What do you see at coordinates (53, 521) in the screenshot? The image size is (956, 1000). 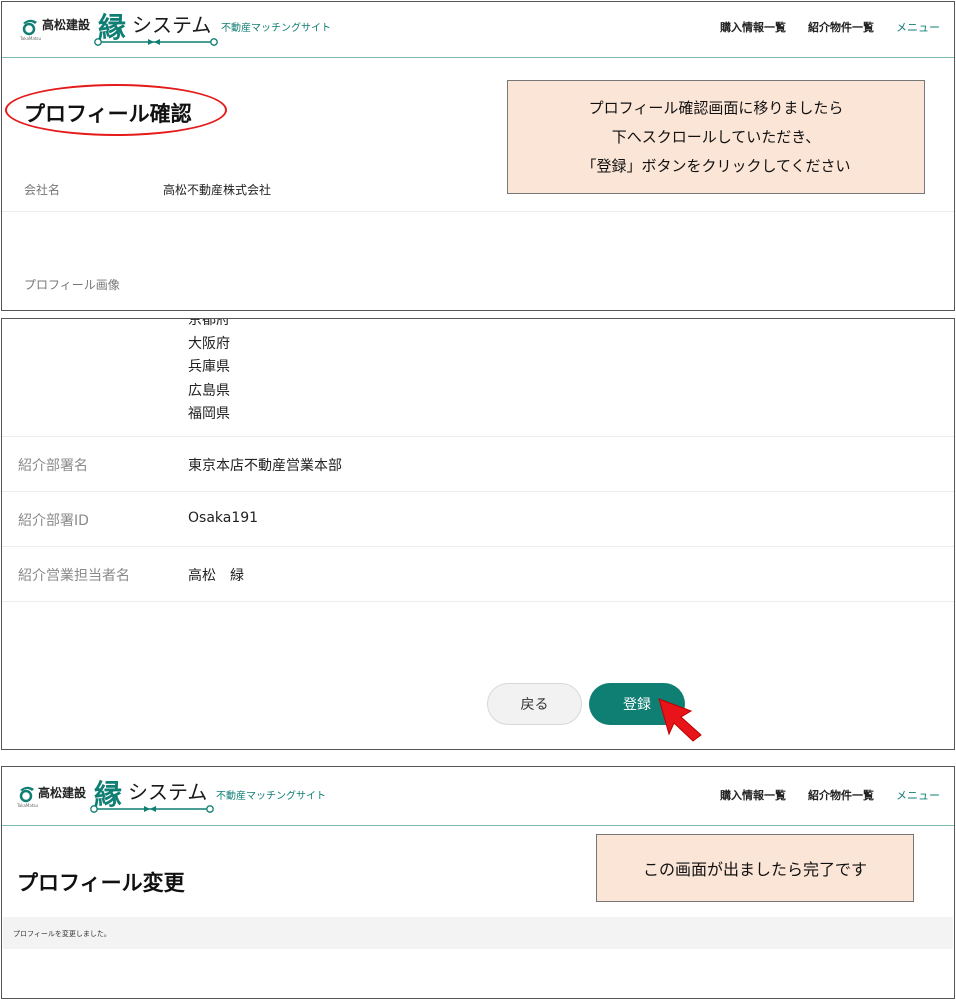 I see `dept-id-label: 紹介部署ID` at bounding box center [53, 521].